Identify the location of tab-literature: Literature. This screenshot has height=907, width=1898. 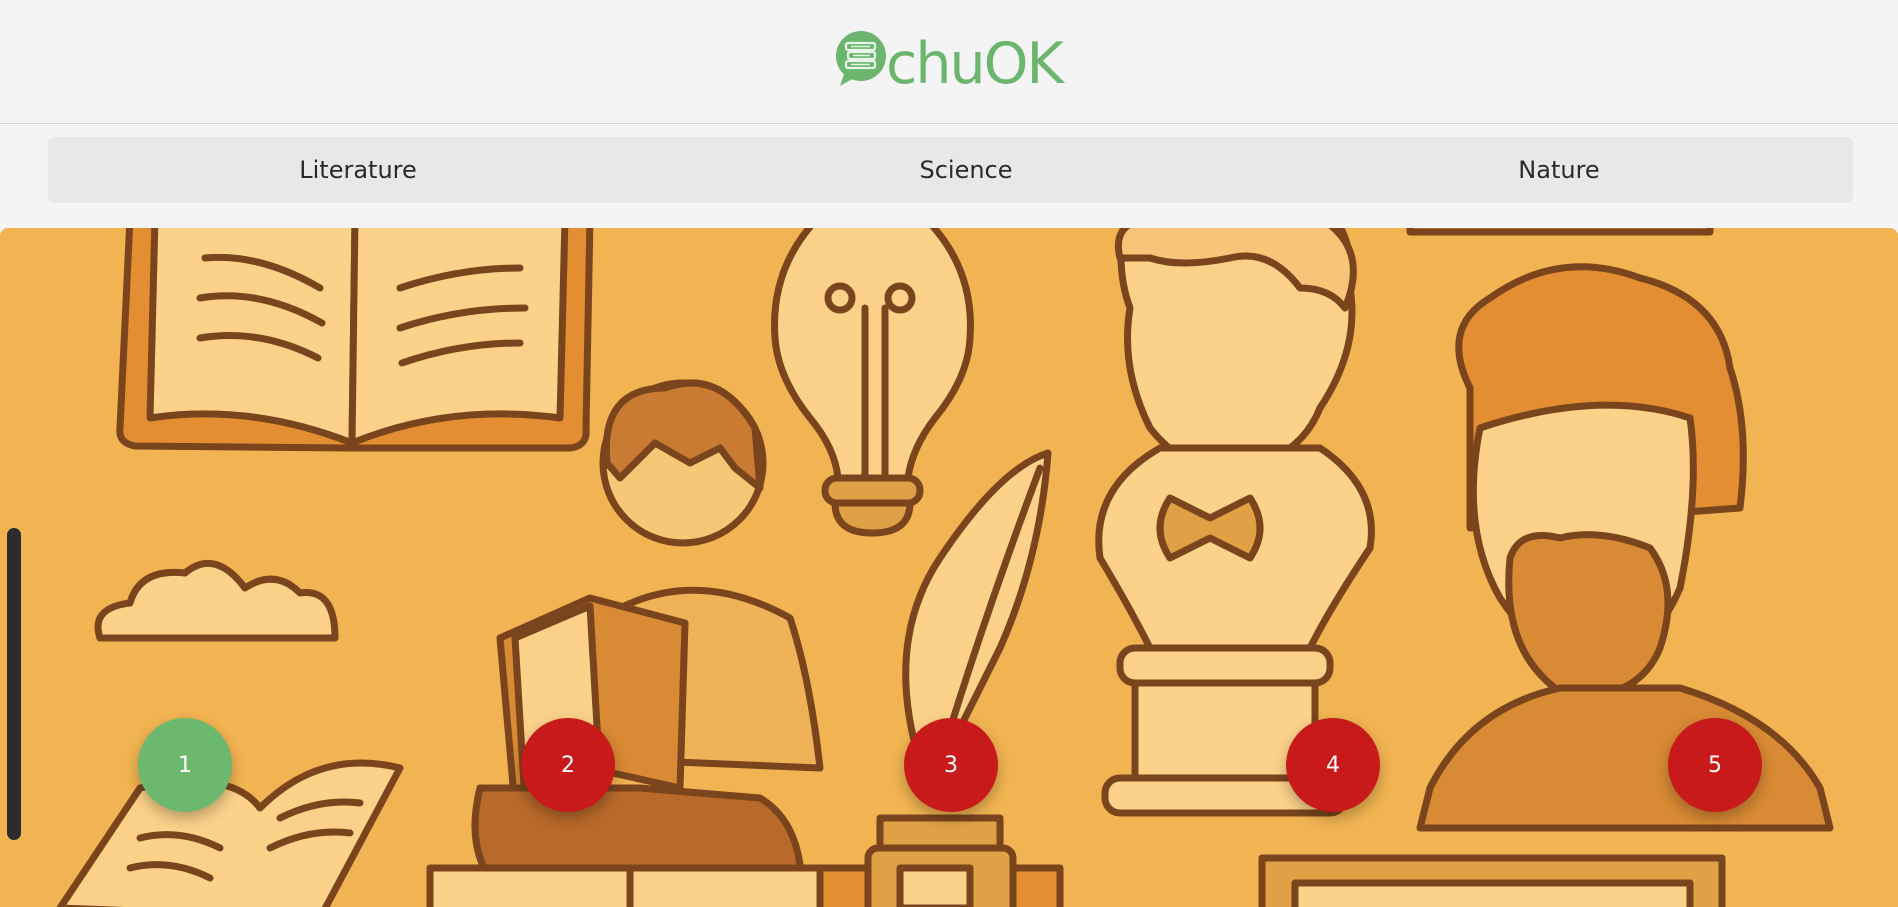
(358, 170).